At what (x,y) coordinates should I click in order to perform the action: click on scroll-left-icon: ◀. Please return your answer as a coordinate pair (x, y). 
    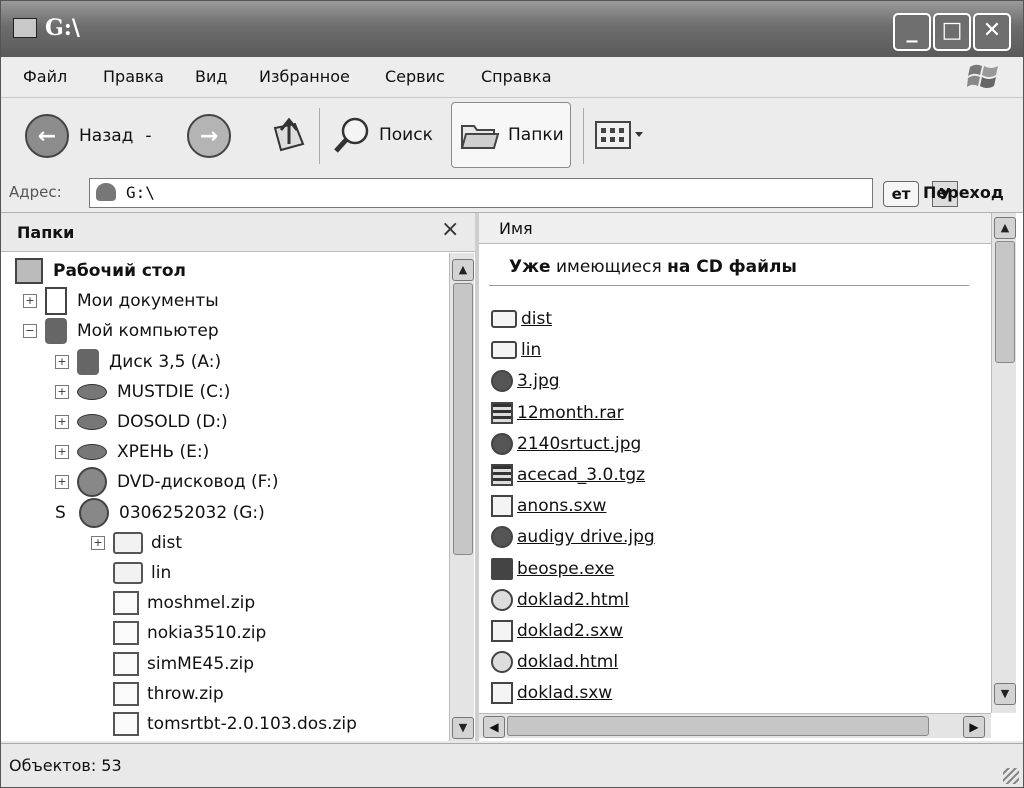
    Looking at the image, I should click on (494, 727).